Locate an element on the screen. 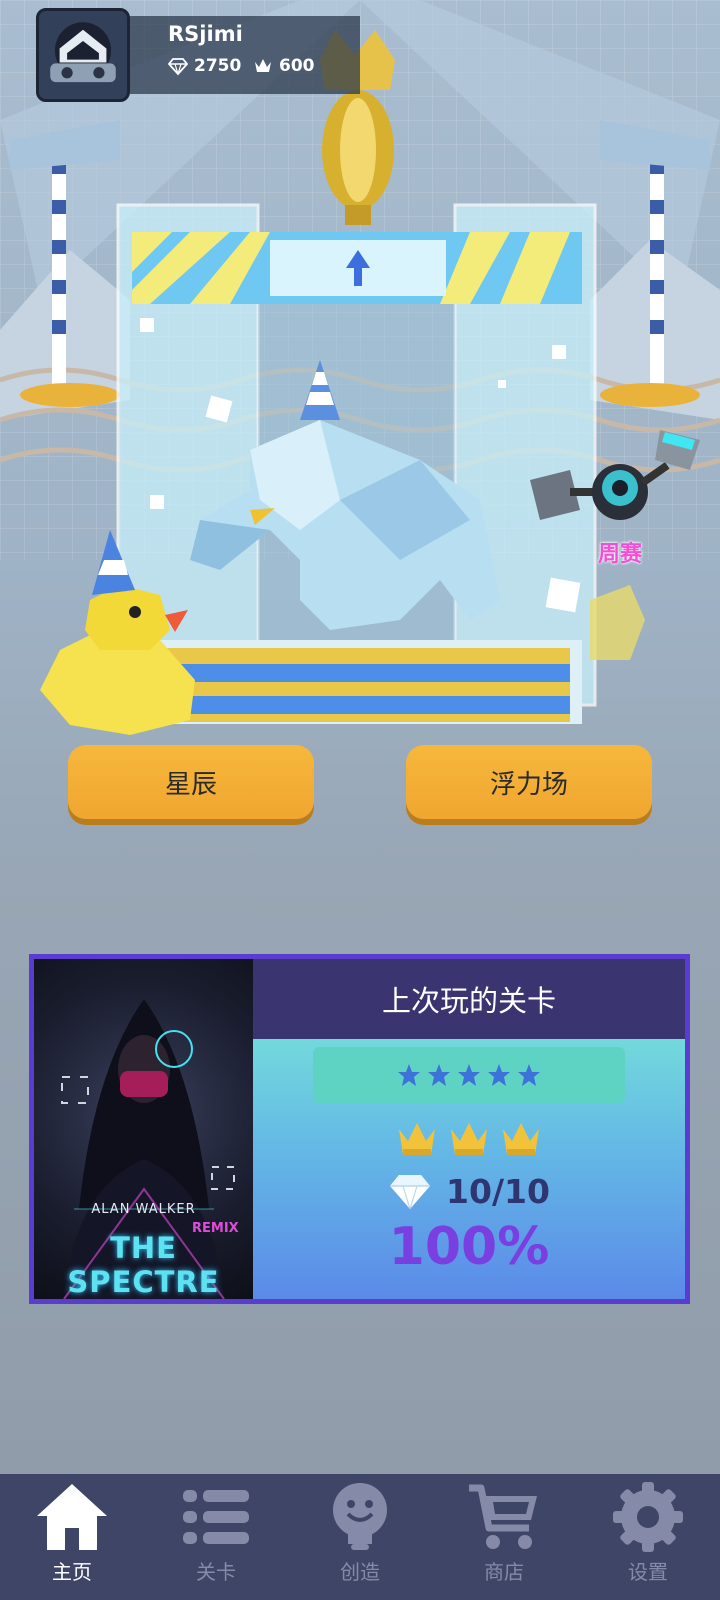 This screenshot has width=720, height=1600. robot-avatar-icon is located at coordinates (83, 55).